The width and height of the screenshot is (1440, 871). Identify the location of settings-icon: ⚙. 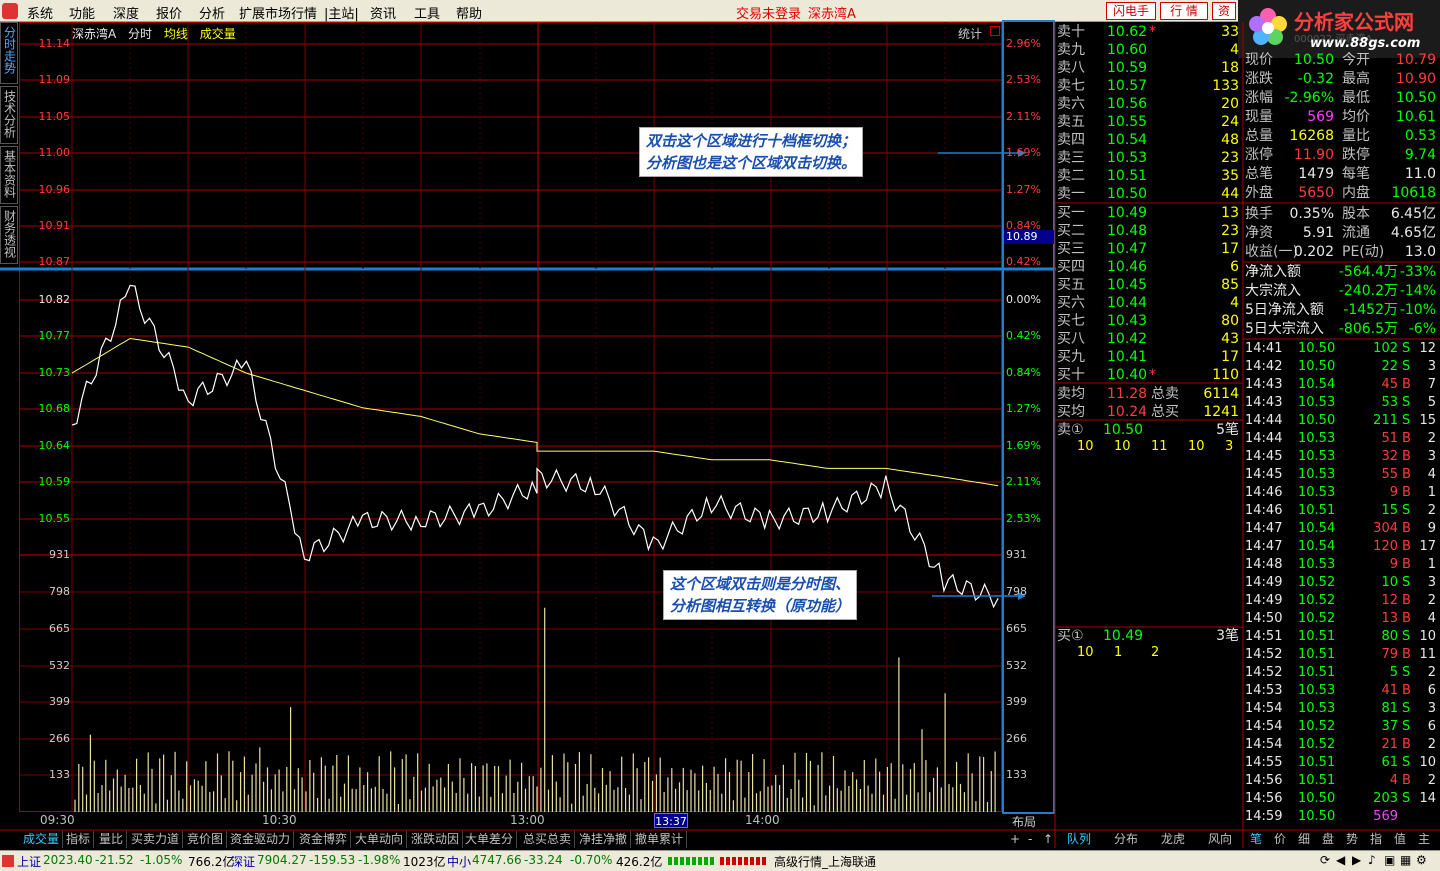
(1421, 860).